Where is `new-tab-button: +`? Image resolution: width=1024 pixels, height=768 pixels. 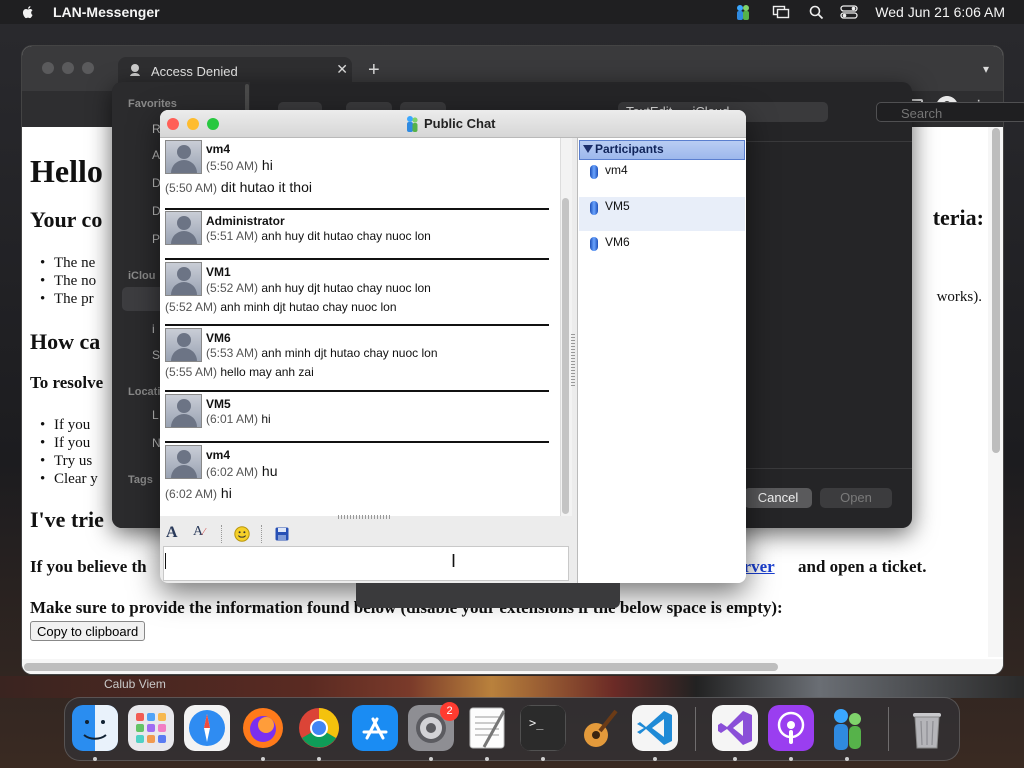 new-tab-button: + is located at coordinates (374, 70).